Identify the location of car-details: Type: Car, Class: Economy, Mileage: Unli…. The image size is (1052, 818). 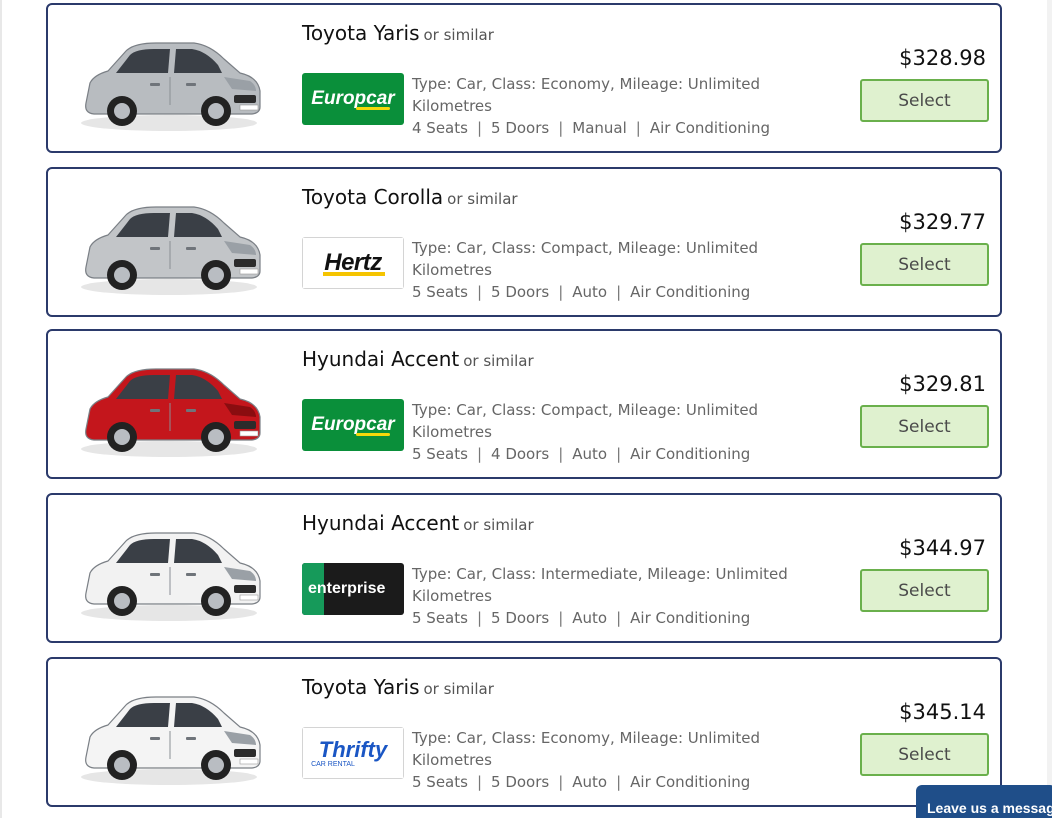
(612, 106).